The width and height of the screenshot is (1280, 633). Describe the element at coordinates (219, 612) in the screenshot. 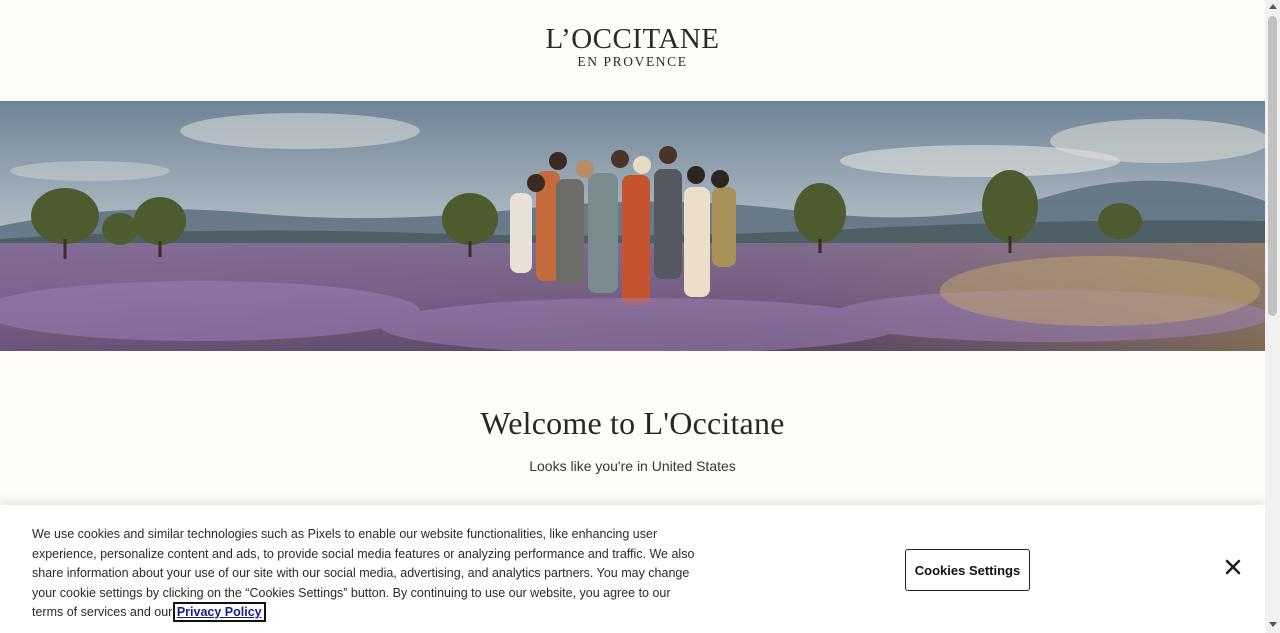

I see `privacy-policy-link: Privacy Policy` at that location.